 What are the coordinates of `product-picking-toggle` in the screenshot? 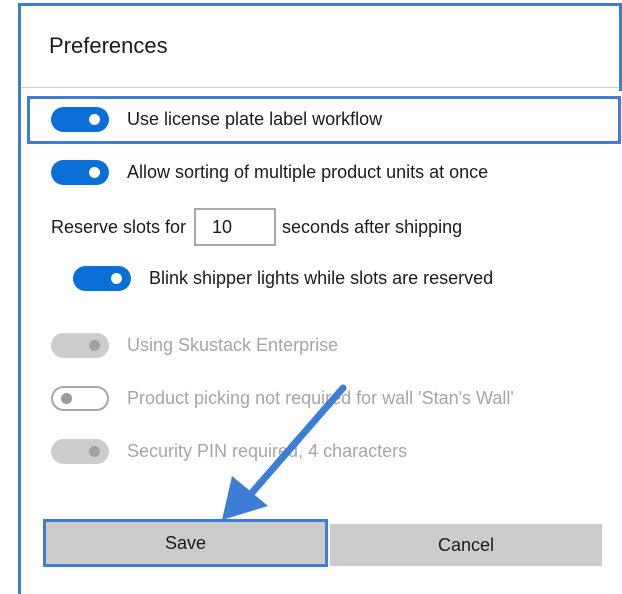 It's located at (80, 398).